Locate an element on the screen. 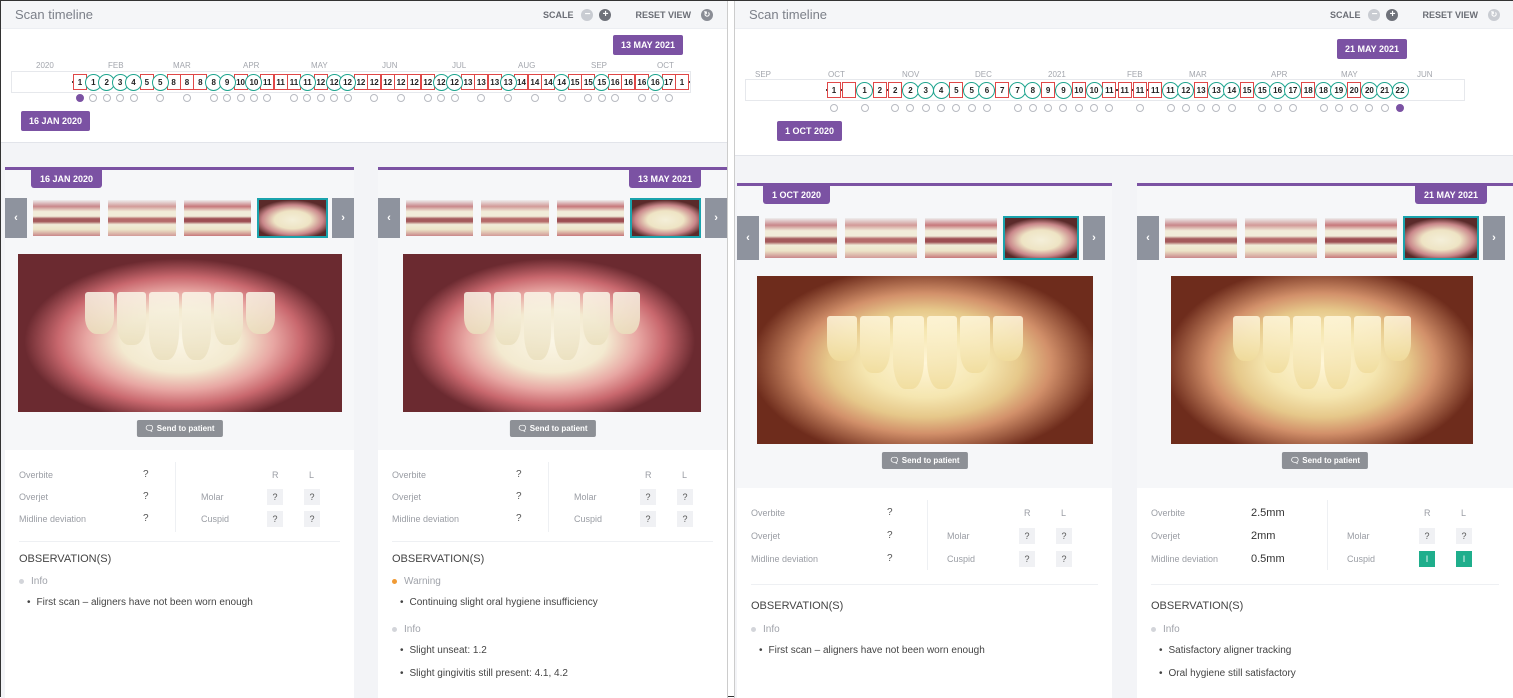 This screenshot has width=1513, height=698. aligner-marker: 10 is located at coordinates (1078, 90).